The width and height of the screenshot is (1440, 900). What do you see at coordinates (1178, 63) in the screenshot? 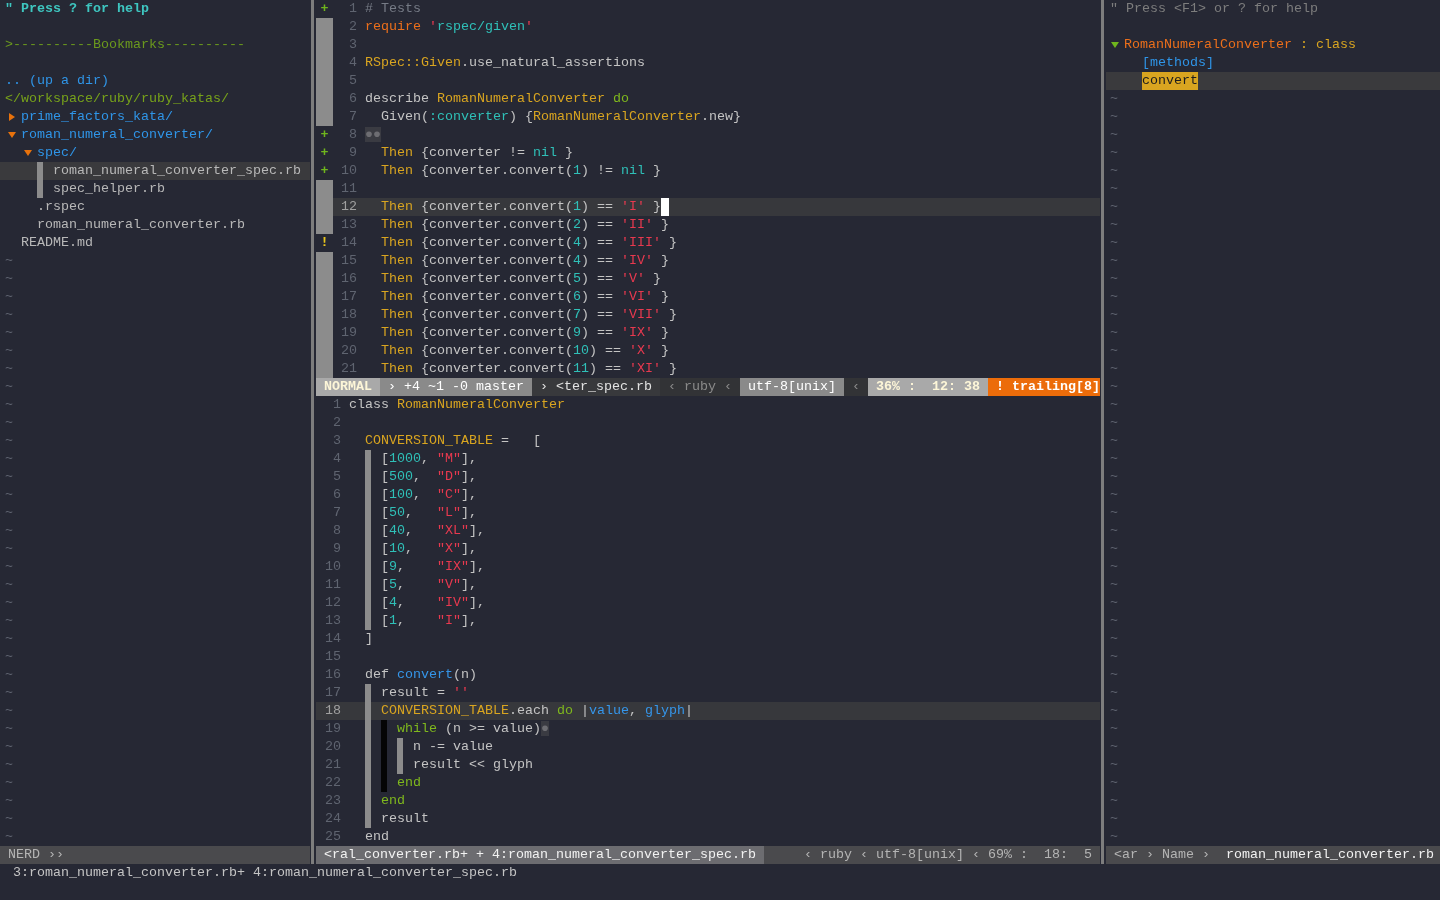
I see `tag-group: [methods]` at bounding box center [1178, 63].